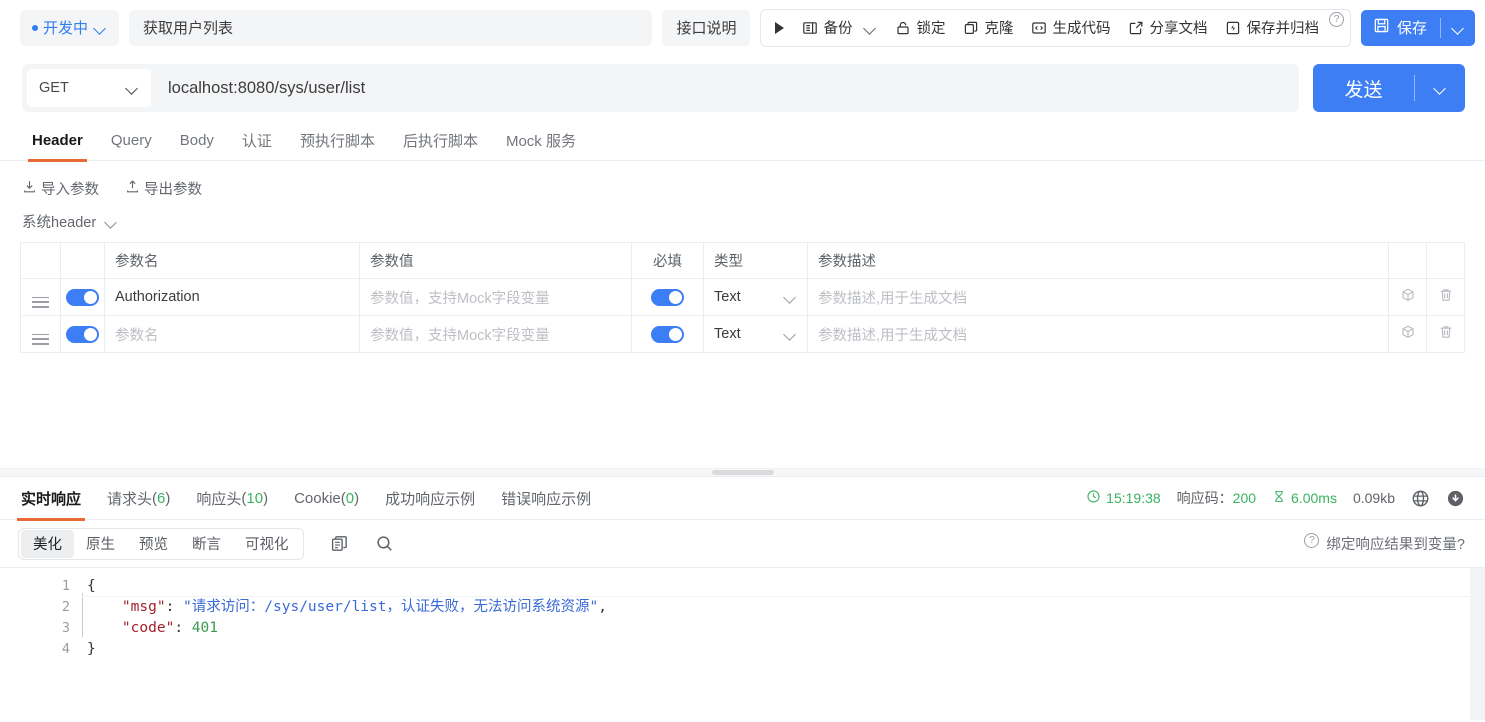  Describe the element at coordinates (870, 28) in the screenshot. I see `backup-chevron-down-icon` at that location.